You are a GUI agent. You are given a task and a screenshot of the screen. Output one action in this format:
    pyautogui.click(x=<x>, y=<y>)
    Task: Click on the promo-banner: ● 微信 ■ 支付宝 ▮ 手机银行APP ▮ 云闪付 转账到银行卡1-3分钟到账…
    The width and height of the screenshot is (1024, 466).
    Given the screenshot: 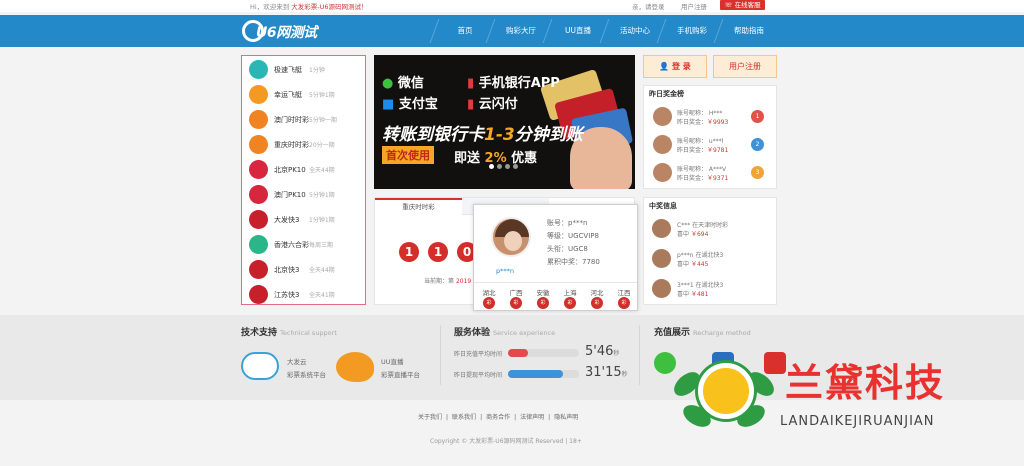 What is the action you would take?
    pyautogui.click(x=504, y=122)
    